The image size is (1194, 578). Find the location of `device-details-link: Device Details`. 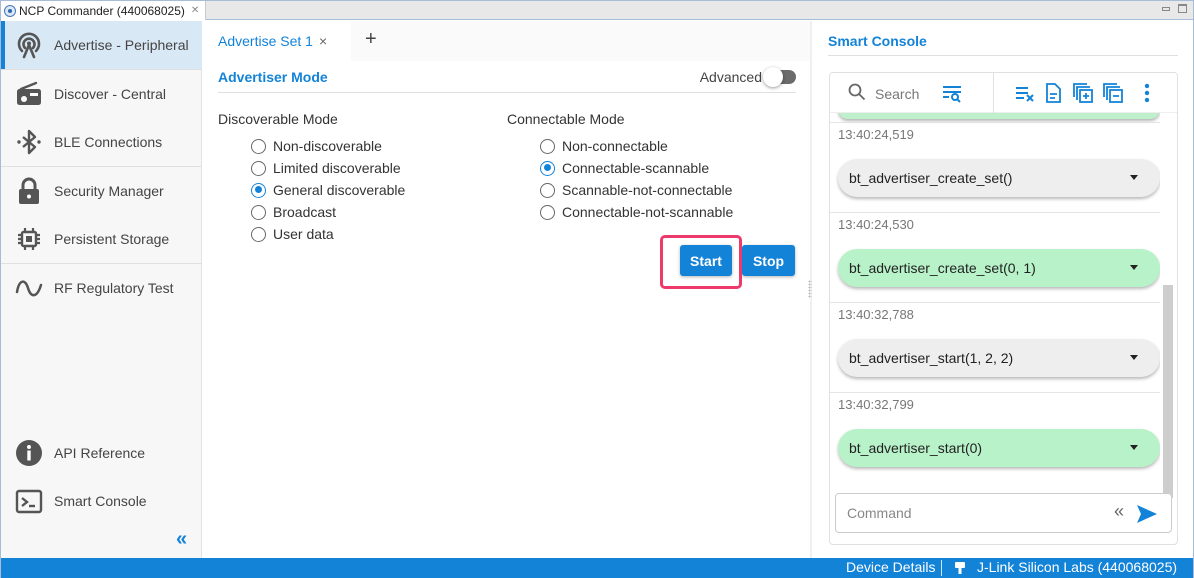

device-details-link: Device Details is located at coordinates (890, 567).